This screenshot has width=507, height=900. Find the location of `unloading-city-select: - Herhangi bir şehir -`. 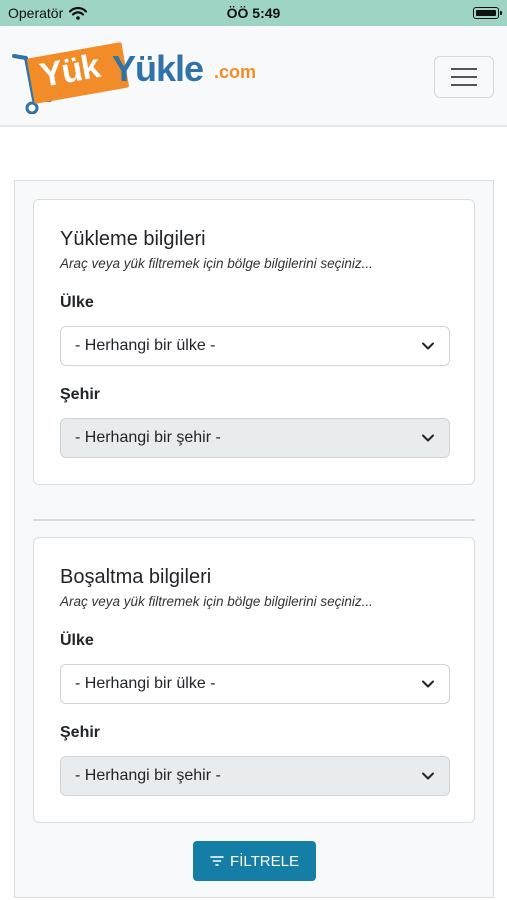

unloading-city-select: - Herhangi bir şehir - is located at coordinates (255, 776).